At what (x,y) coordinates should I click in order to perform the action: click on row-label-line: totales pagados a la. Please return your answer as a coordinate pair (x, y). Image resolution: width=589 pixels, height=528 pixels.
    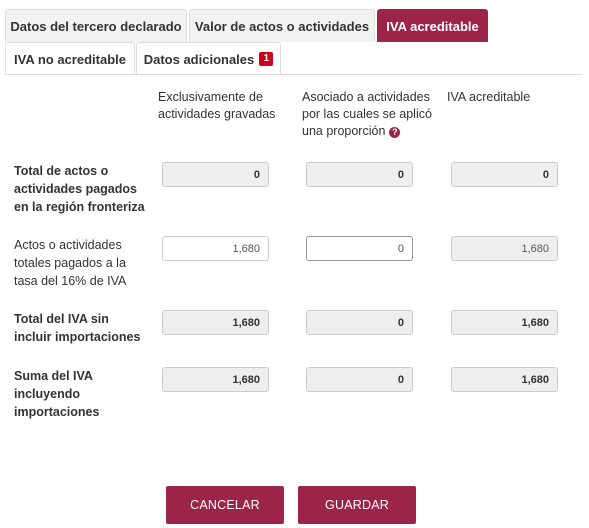
    Looking at the image, I should click on (70, 263).